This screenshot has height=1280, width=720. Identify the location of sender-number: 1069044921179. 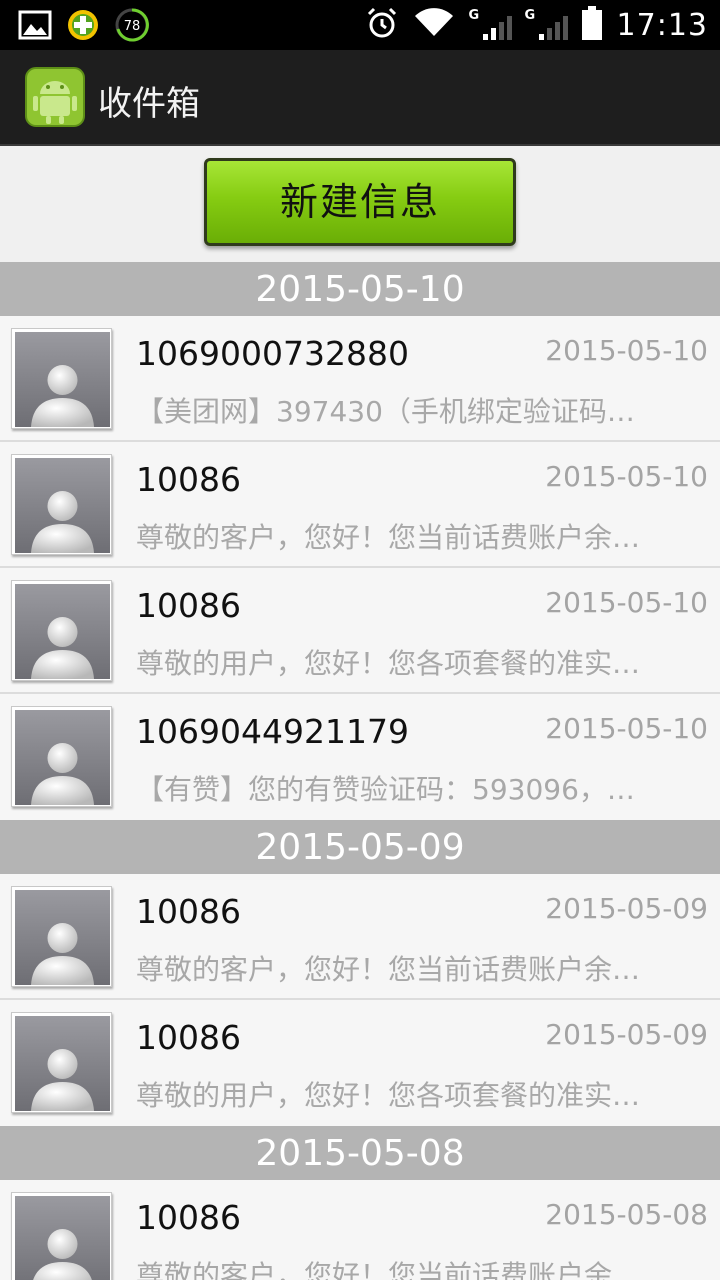
(272, 731).